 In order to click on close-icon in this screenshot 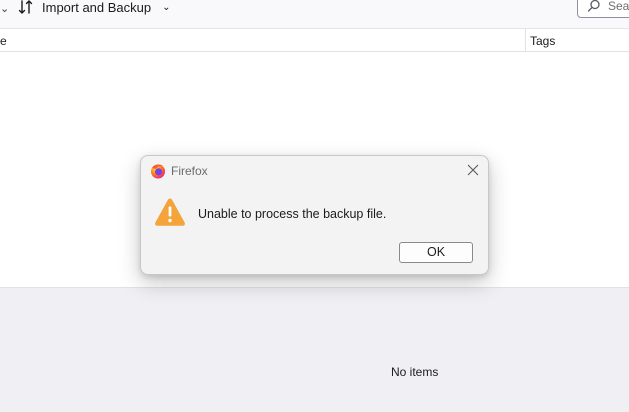, I will do `click(473, 170)`.